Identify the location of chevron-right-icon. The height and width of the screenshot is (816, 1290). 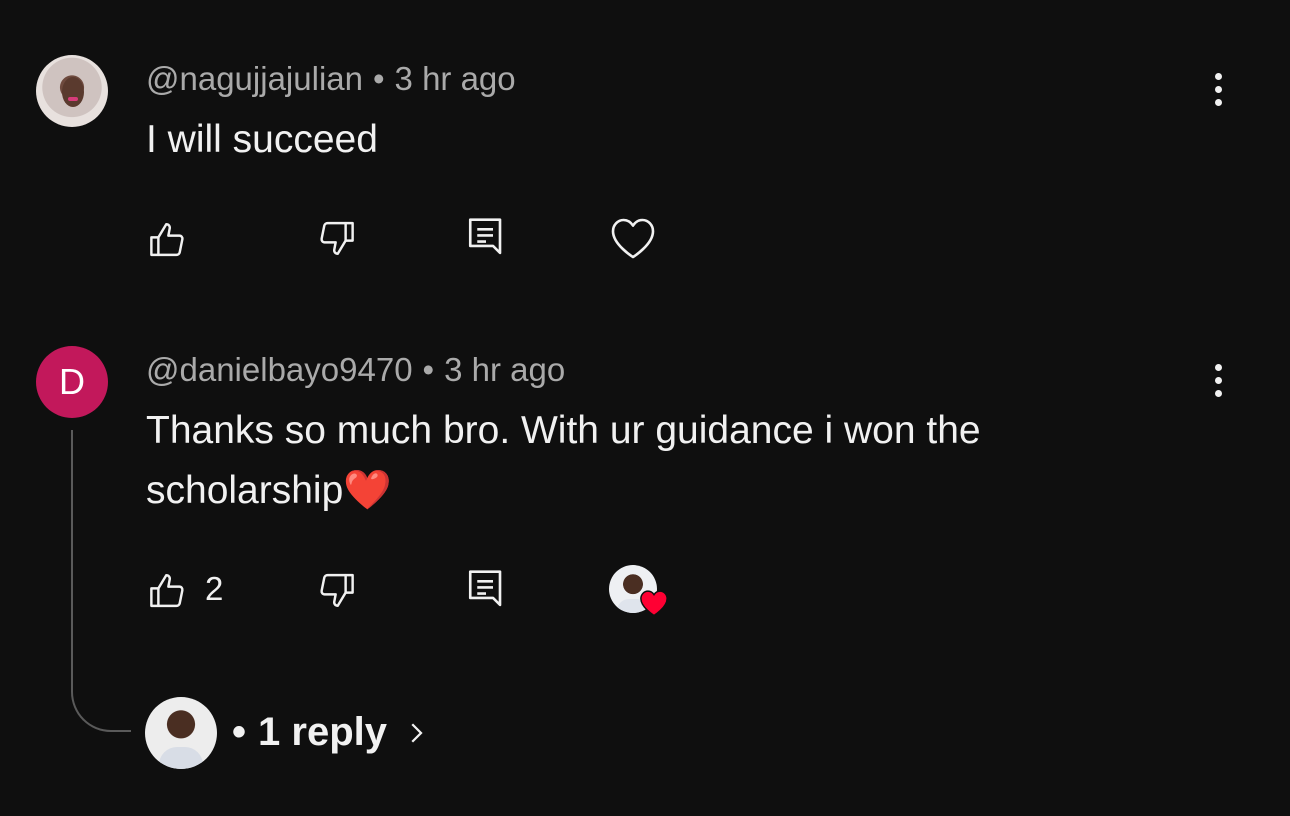
(417, 732).